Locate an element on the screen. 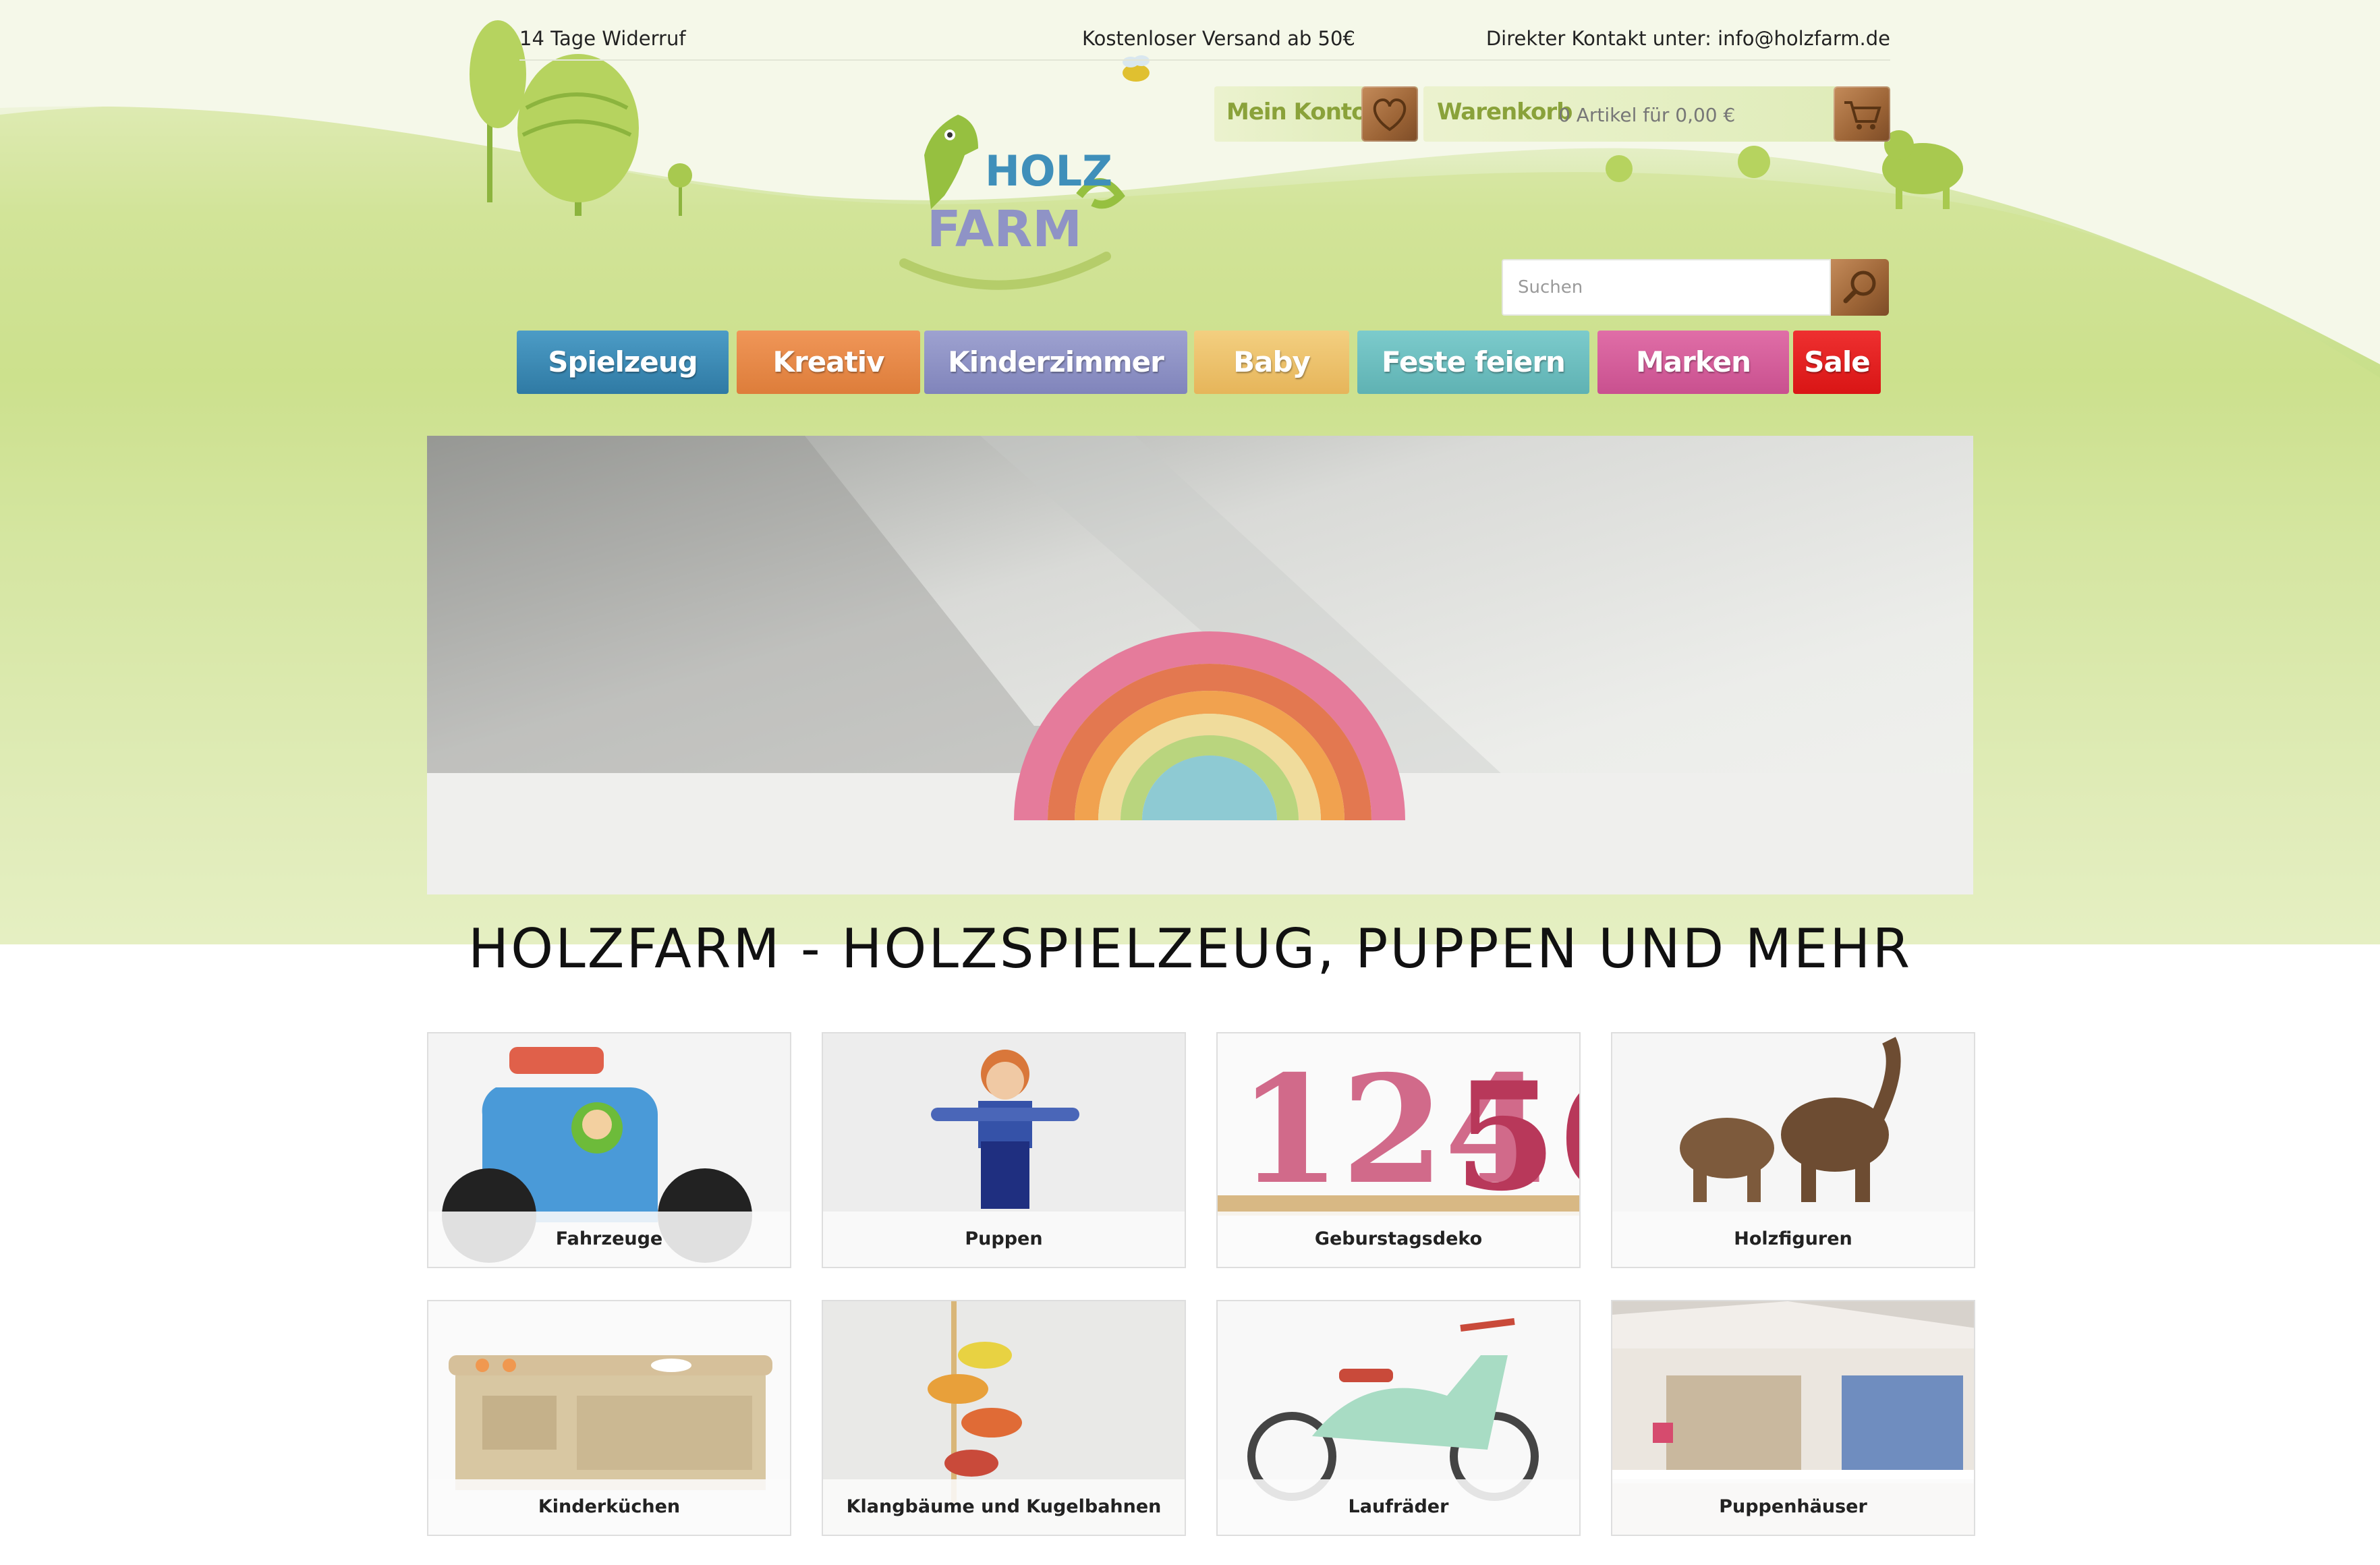 This screenshot has height=1565, width=2380. cart-label: Warenkorb is located at coordinates (1505, 111).